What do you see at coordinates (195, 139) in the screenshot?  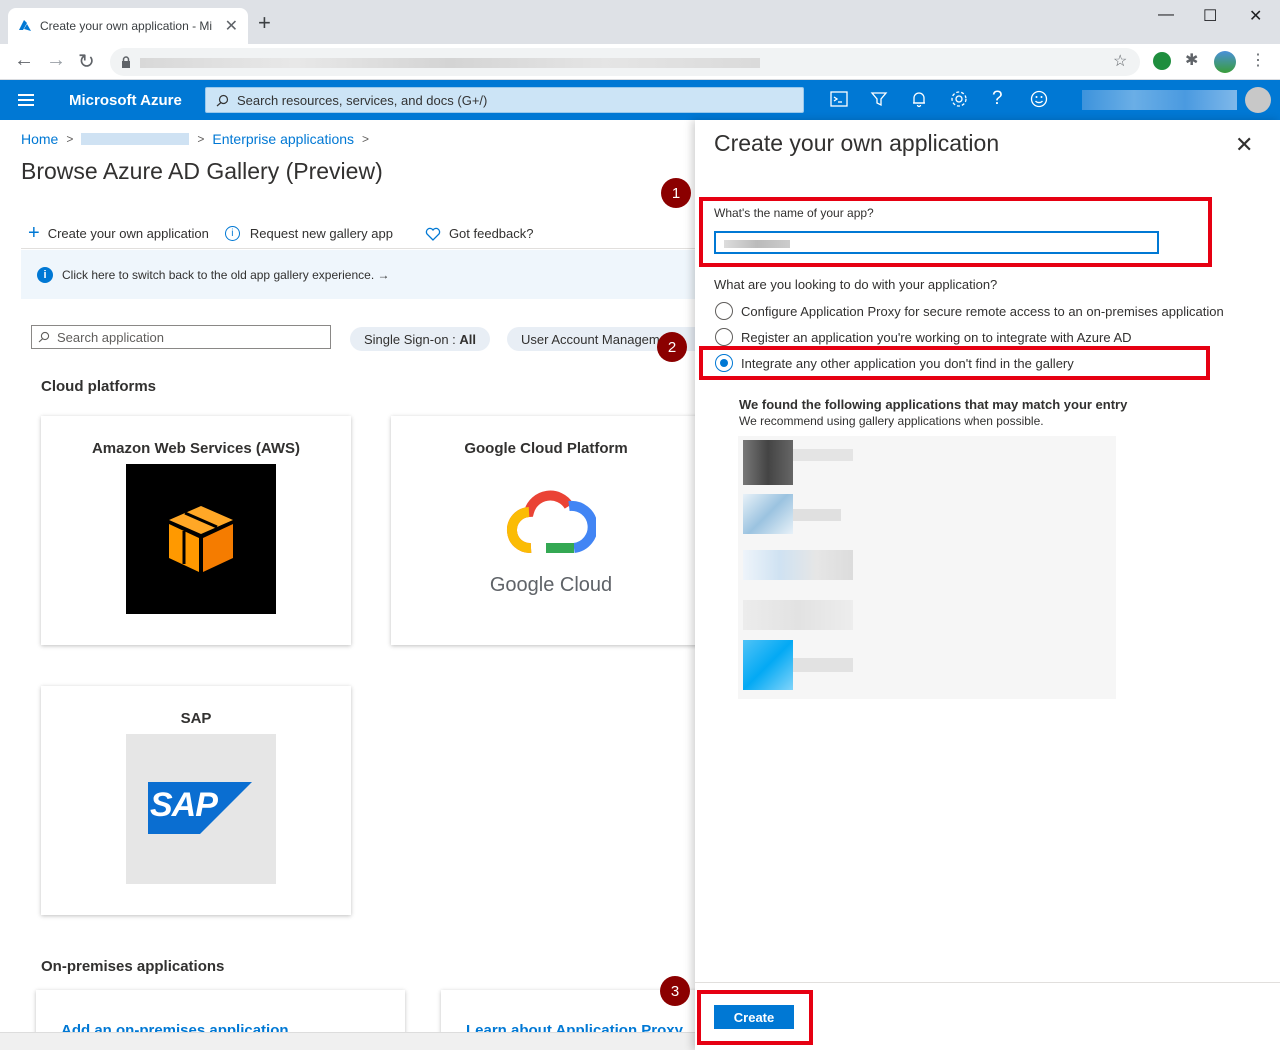 I see `breadcrumb: Home > > Enterprise applications >` at bounding box center [195, 139].